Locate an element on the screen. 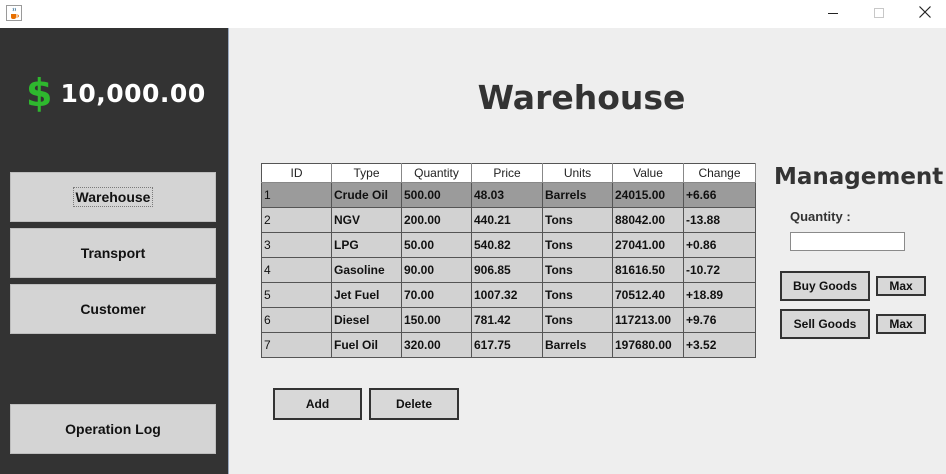  table-cell-type: Jet Fuel is located at coordinates (366, 295).